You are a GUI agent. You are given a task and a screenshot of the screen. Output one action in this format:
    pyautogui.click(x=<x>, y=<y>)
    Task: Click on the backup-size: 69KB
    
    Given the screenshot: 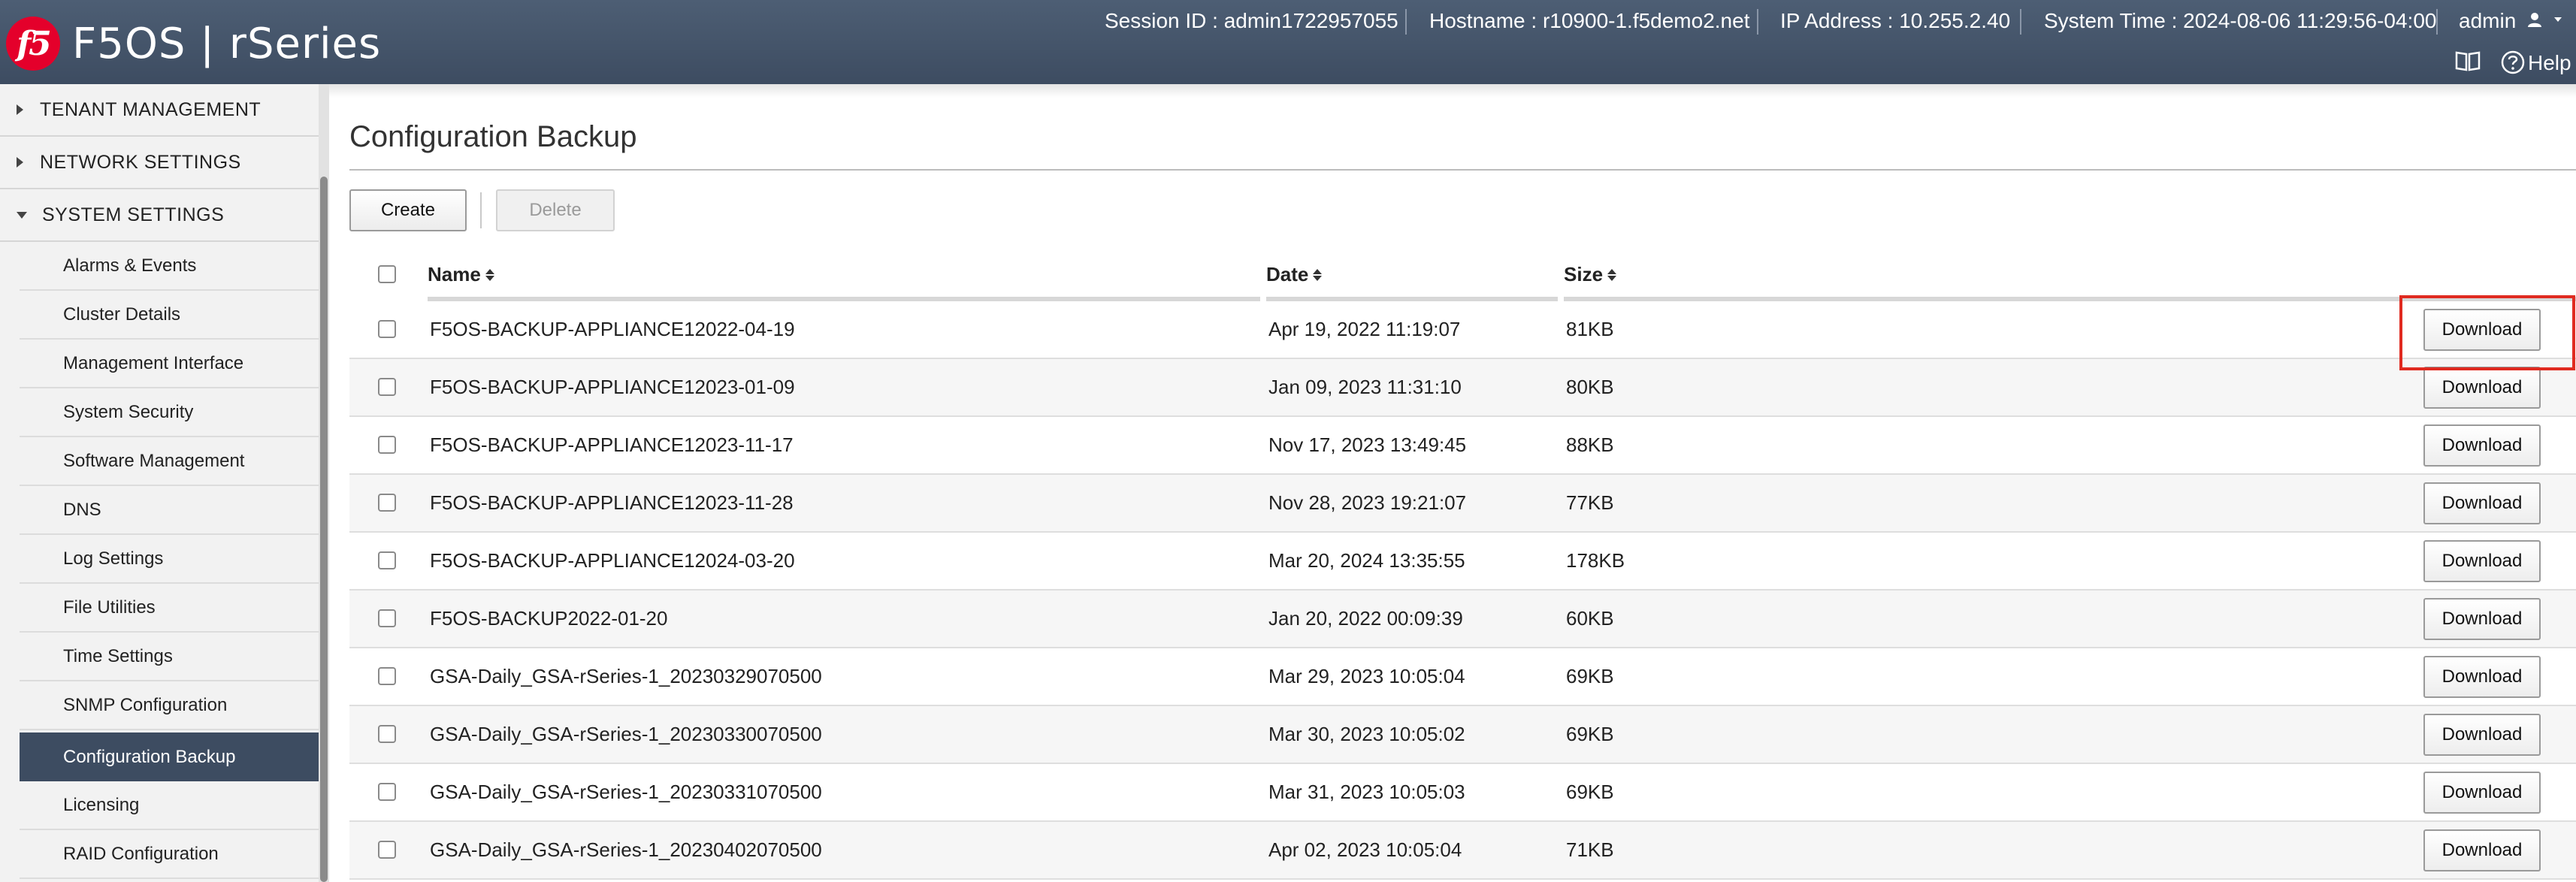 What is the action you would take?
    pyautogui.click(x=1590, y=734)
    